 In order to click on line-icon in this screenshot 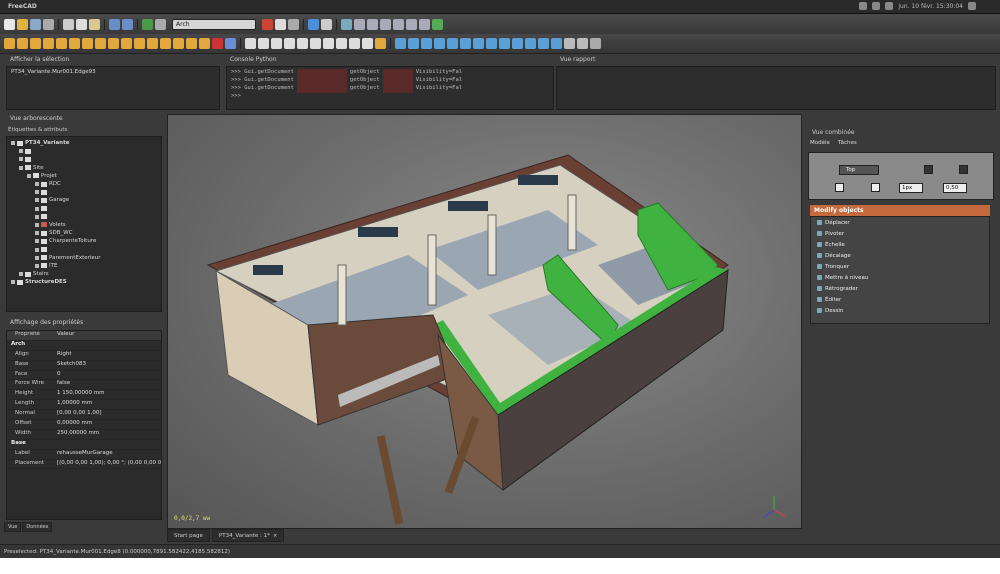, I will do `click(250, 43)`.